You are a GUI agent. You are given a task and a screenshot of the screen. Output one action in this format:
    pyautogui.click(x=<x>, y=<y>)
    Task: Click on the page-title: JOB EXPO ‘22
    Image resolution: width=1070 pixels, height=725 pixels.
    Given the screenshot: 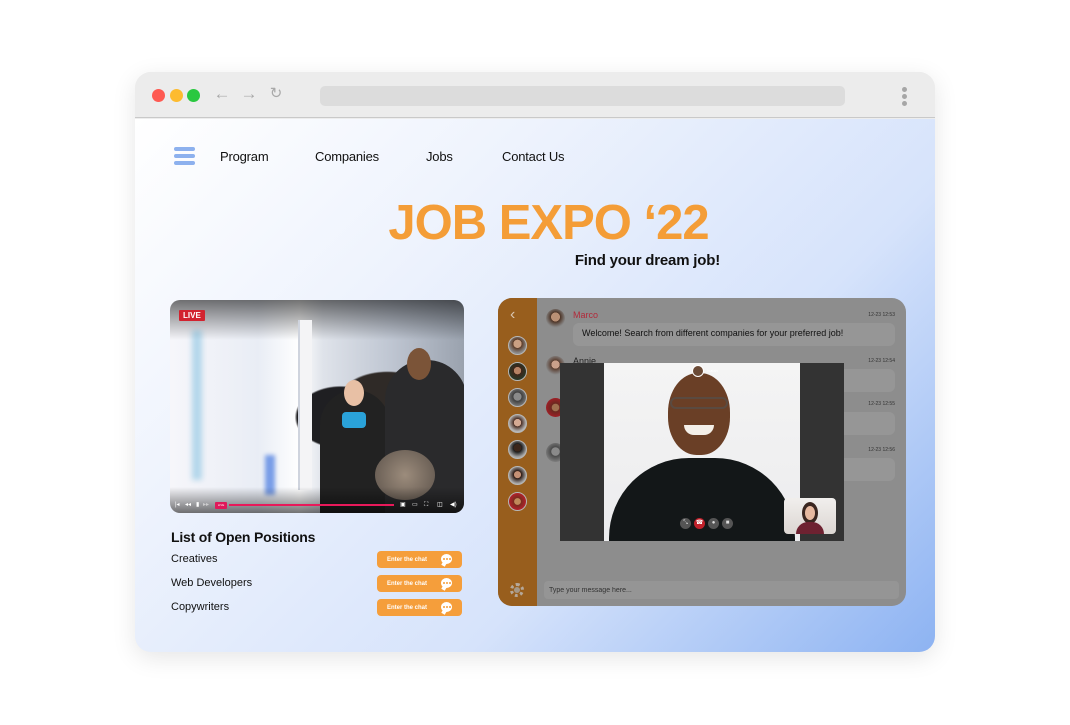 What is the action you would take?
    pyautogui.click(x=548, y=223)
    